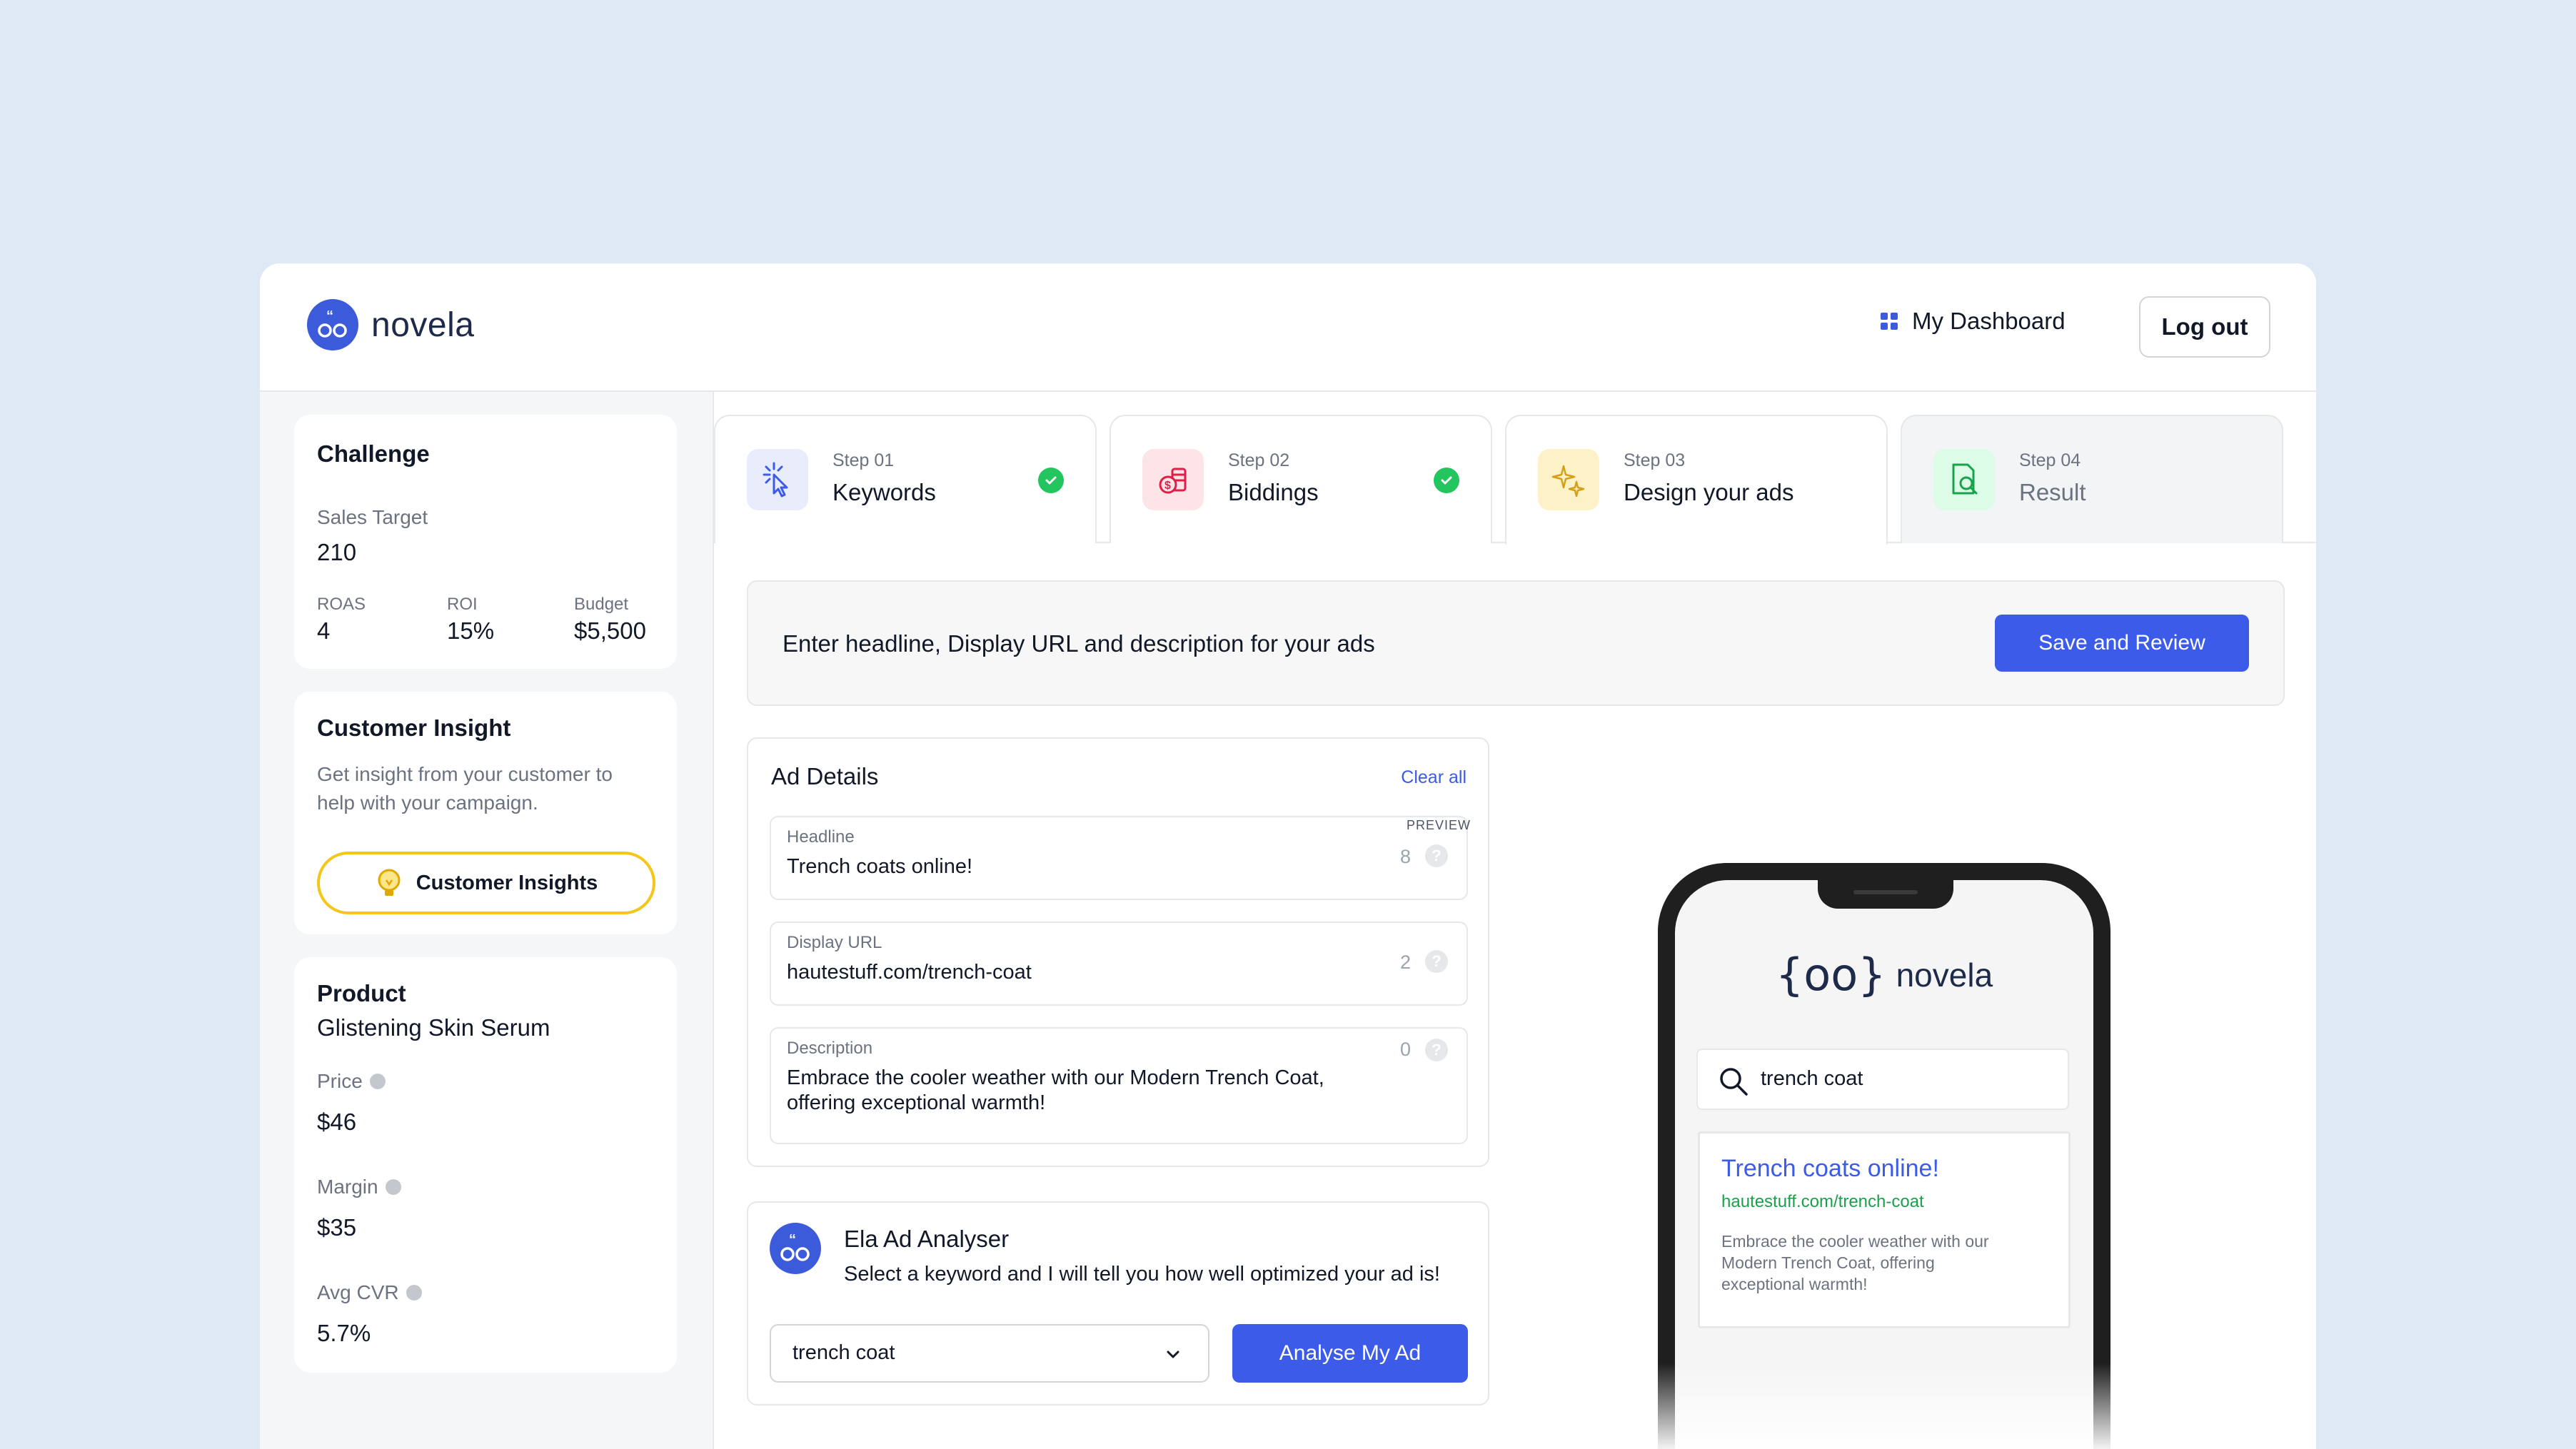 Image resolution: width=2576 pixels, height=1449 pixels. Describe the element at coordinates (351, 1081) in the screenshot. I see `price-label: Price` at that location.